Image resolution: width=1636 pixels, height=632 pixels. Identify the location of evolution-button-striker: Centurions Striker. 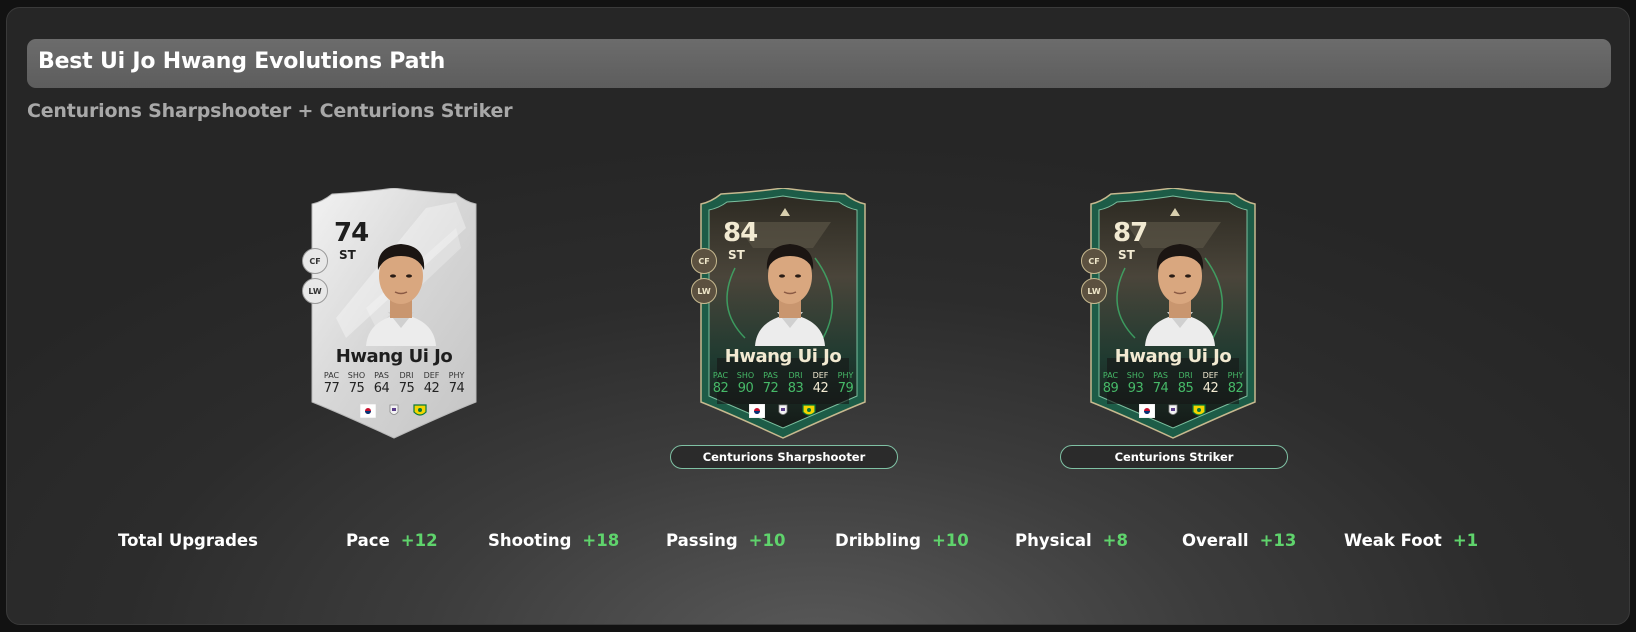
(1174, 457).